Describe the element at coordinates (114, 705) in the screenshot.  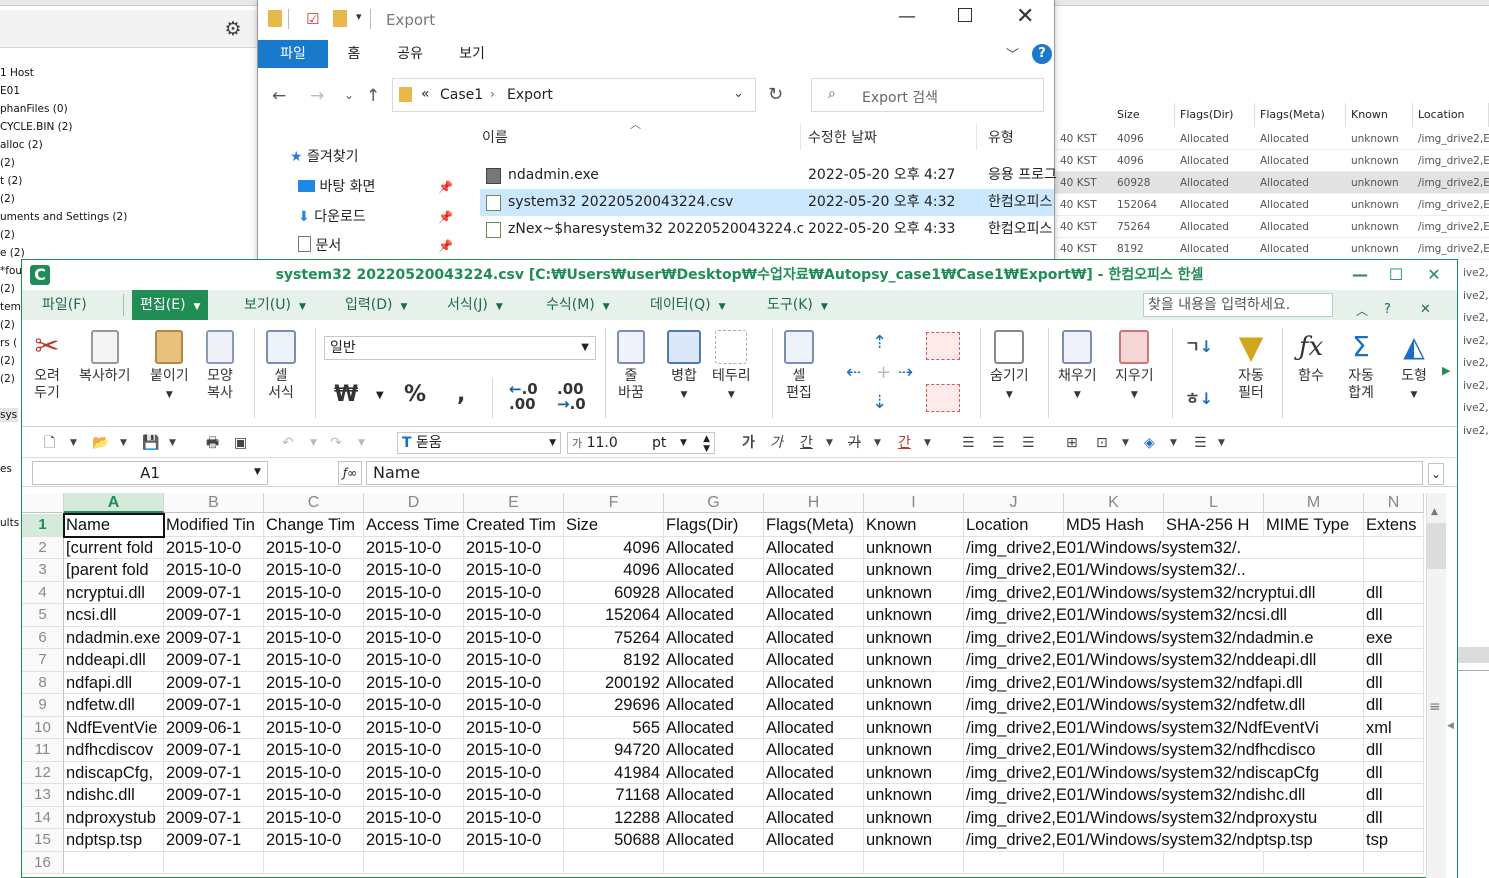
I see `grid-cell: ndfetw.dll` at that location.